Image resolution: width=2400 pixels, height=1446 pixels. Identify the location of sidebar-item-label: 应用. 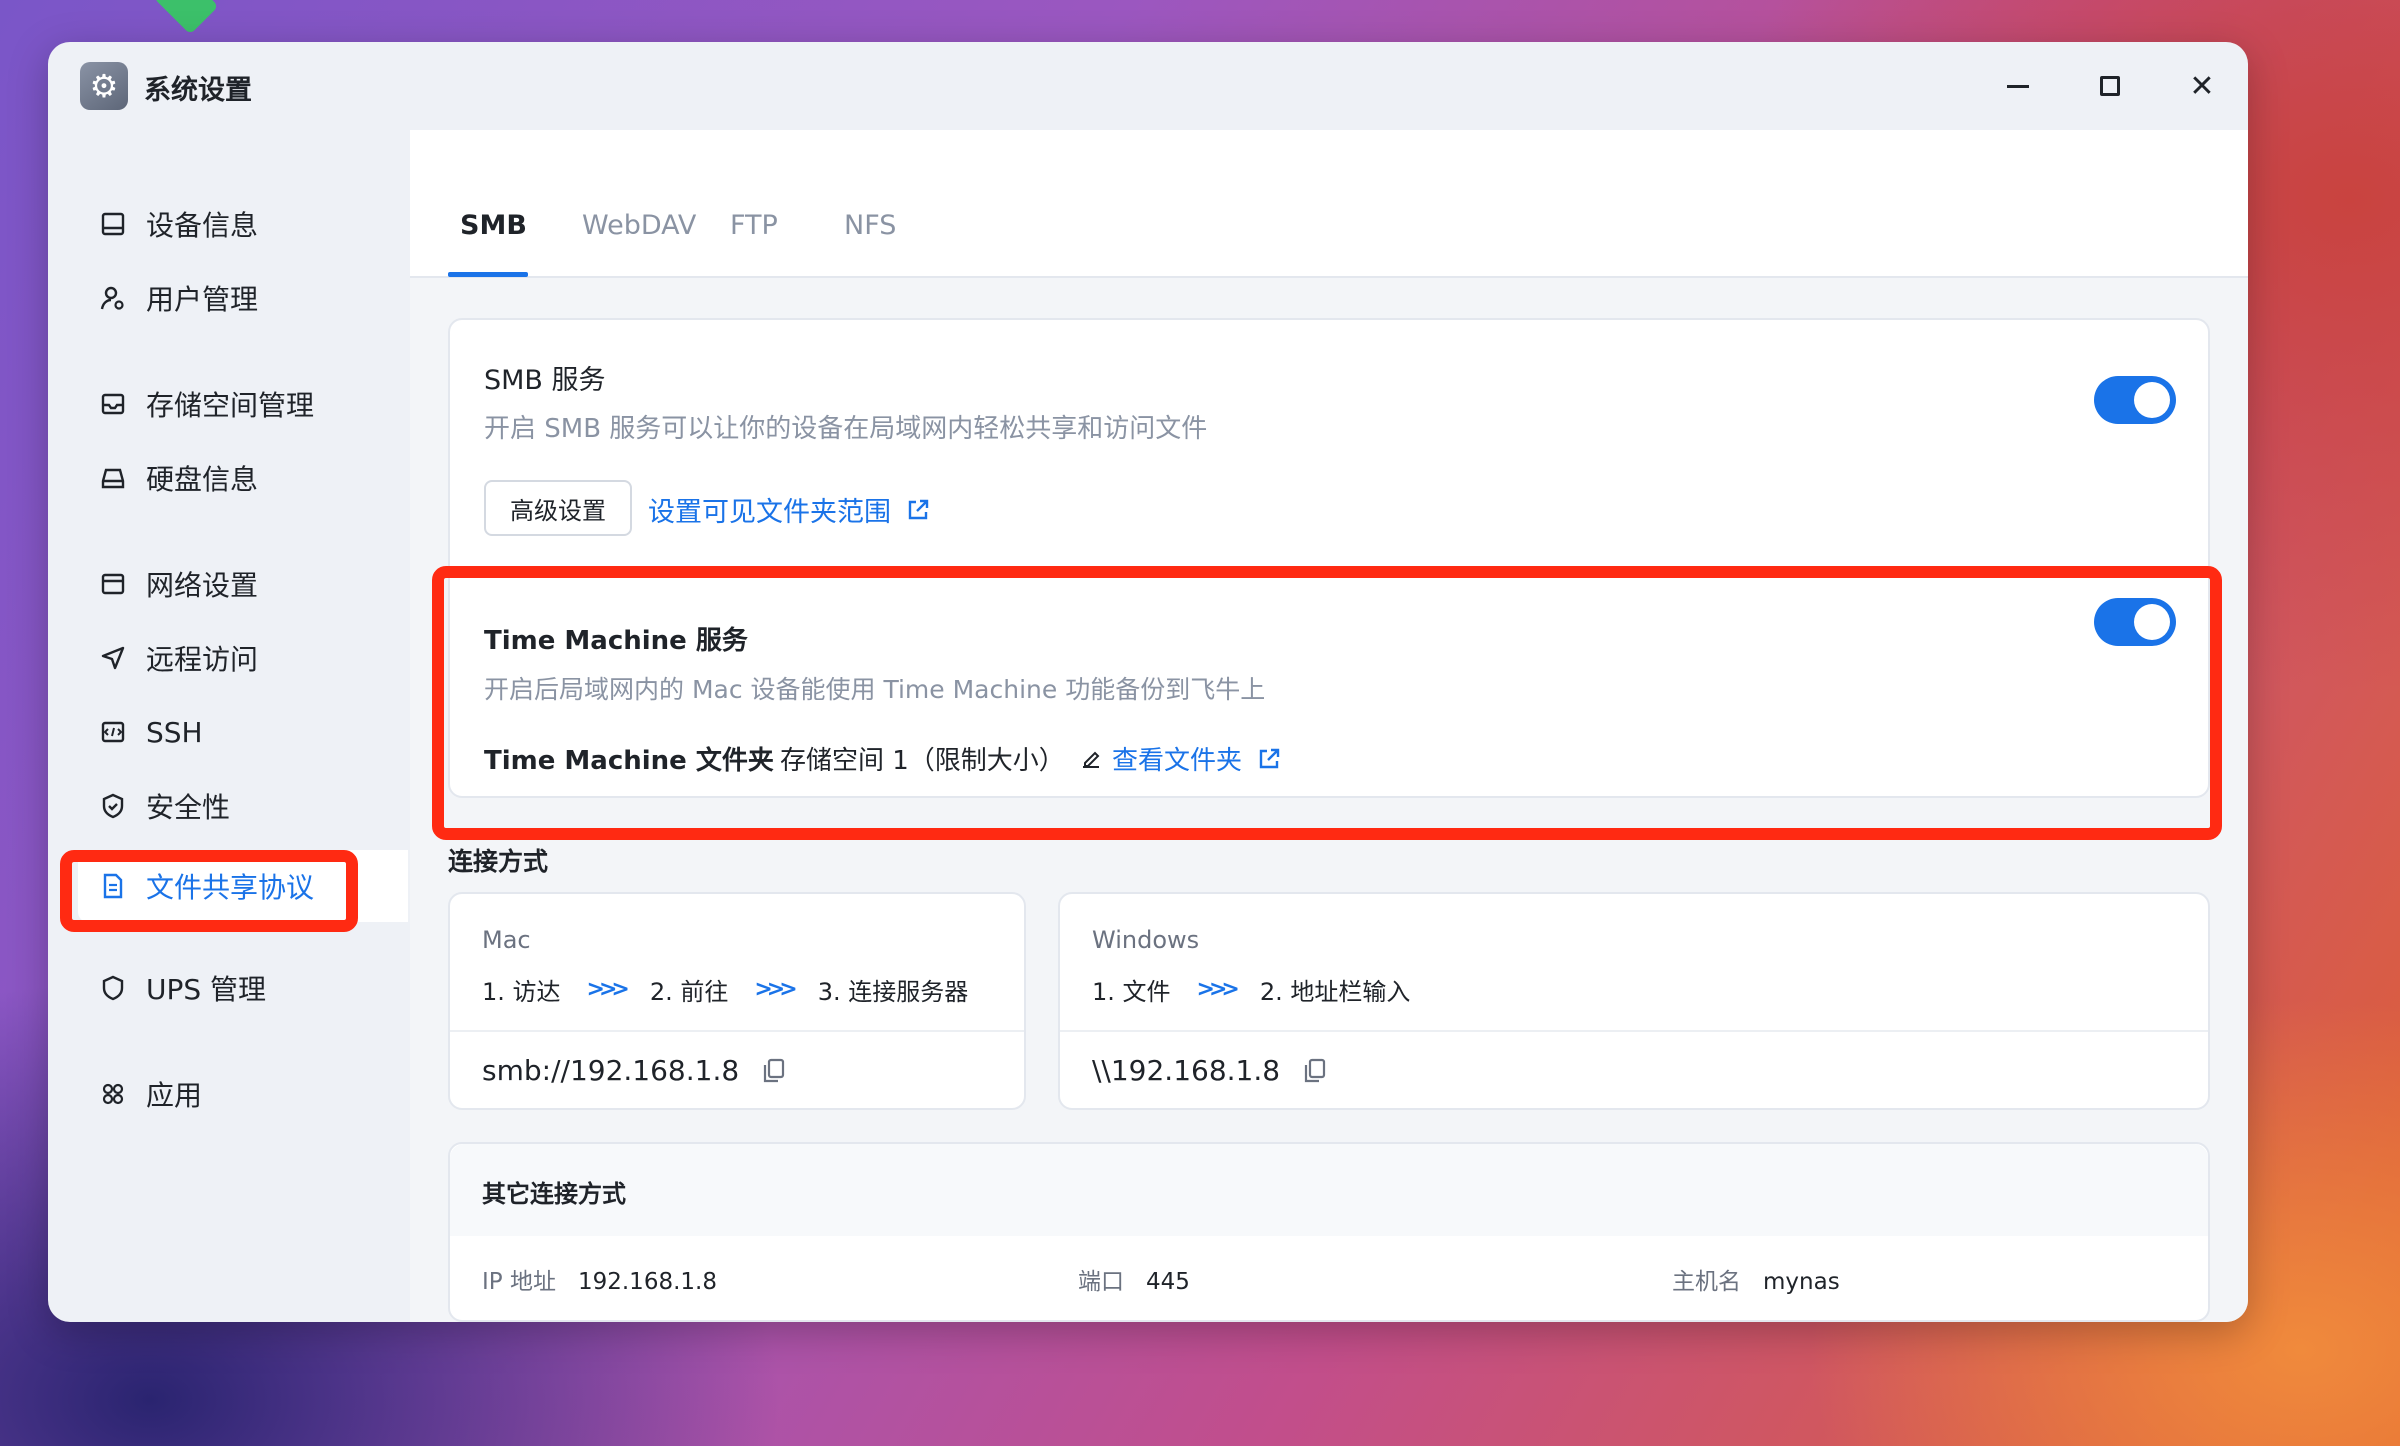
(174, 1095).